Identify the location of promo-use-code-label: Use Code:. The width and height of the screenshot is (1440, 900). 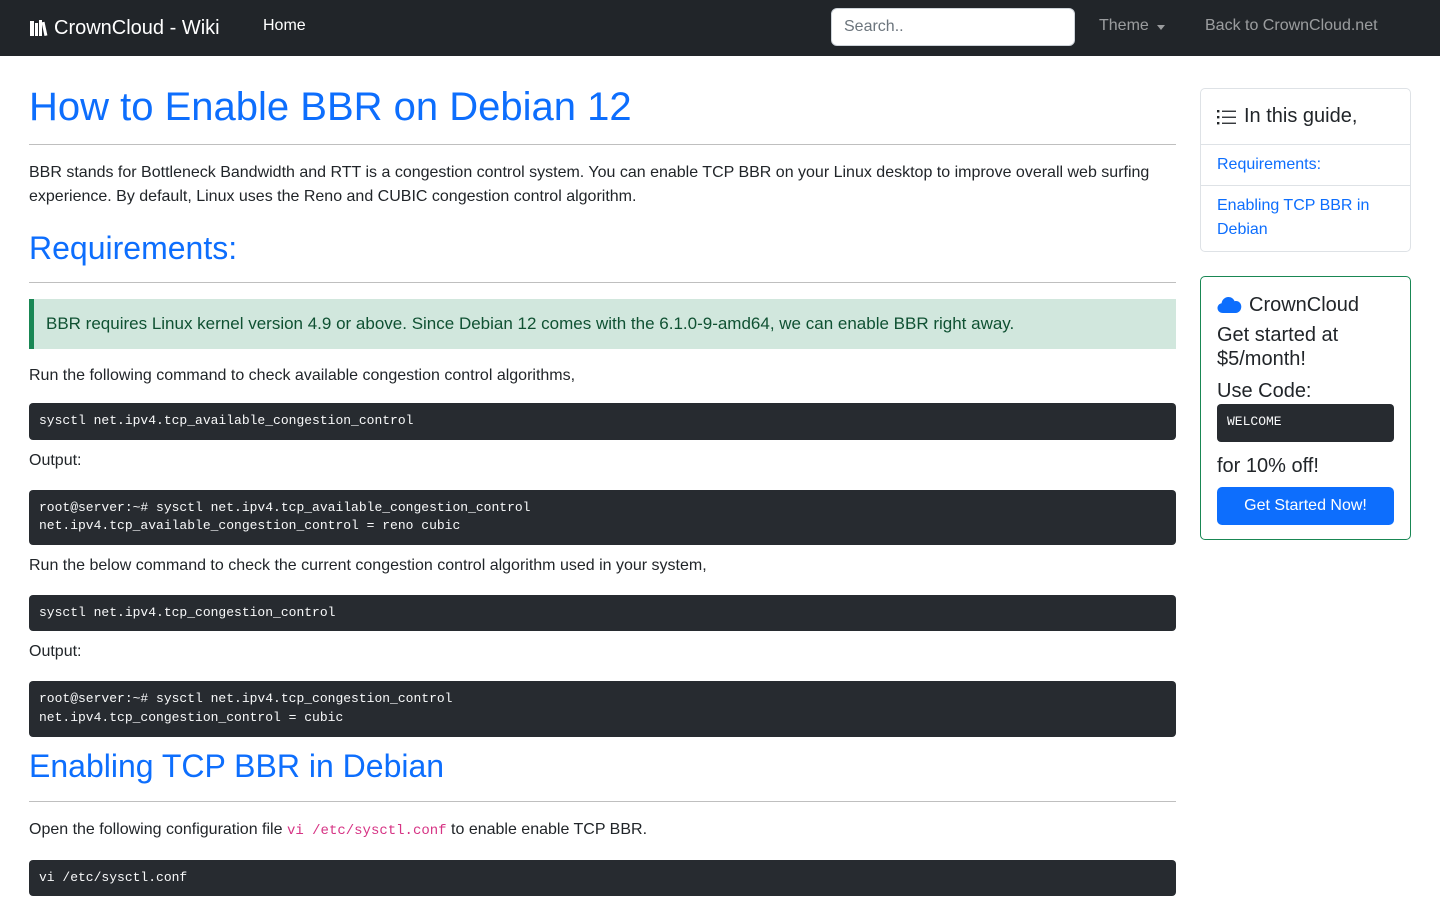
(1264, 391).